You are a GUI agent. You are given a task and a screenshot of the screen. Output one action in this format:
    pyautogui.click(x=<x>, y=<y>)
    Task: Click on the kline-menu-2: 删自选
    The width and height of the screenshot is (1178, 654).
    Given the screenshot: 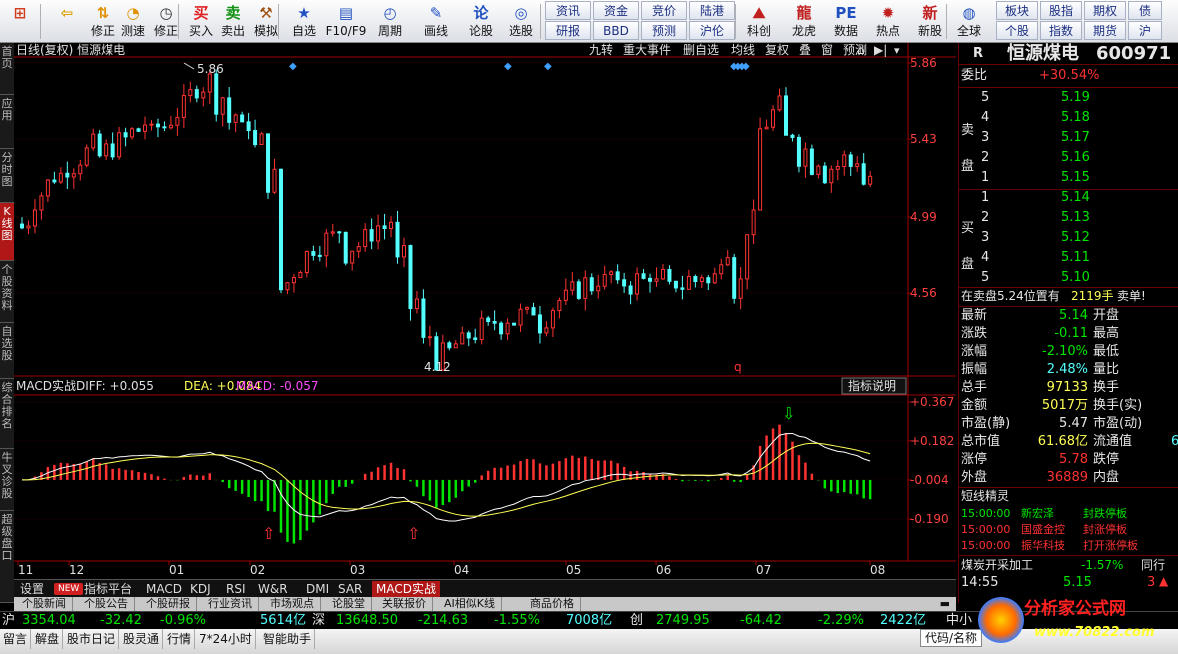 What is the action you would take?
    pyautogui.click(x=701, y=50)
    